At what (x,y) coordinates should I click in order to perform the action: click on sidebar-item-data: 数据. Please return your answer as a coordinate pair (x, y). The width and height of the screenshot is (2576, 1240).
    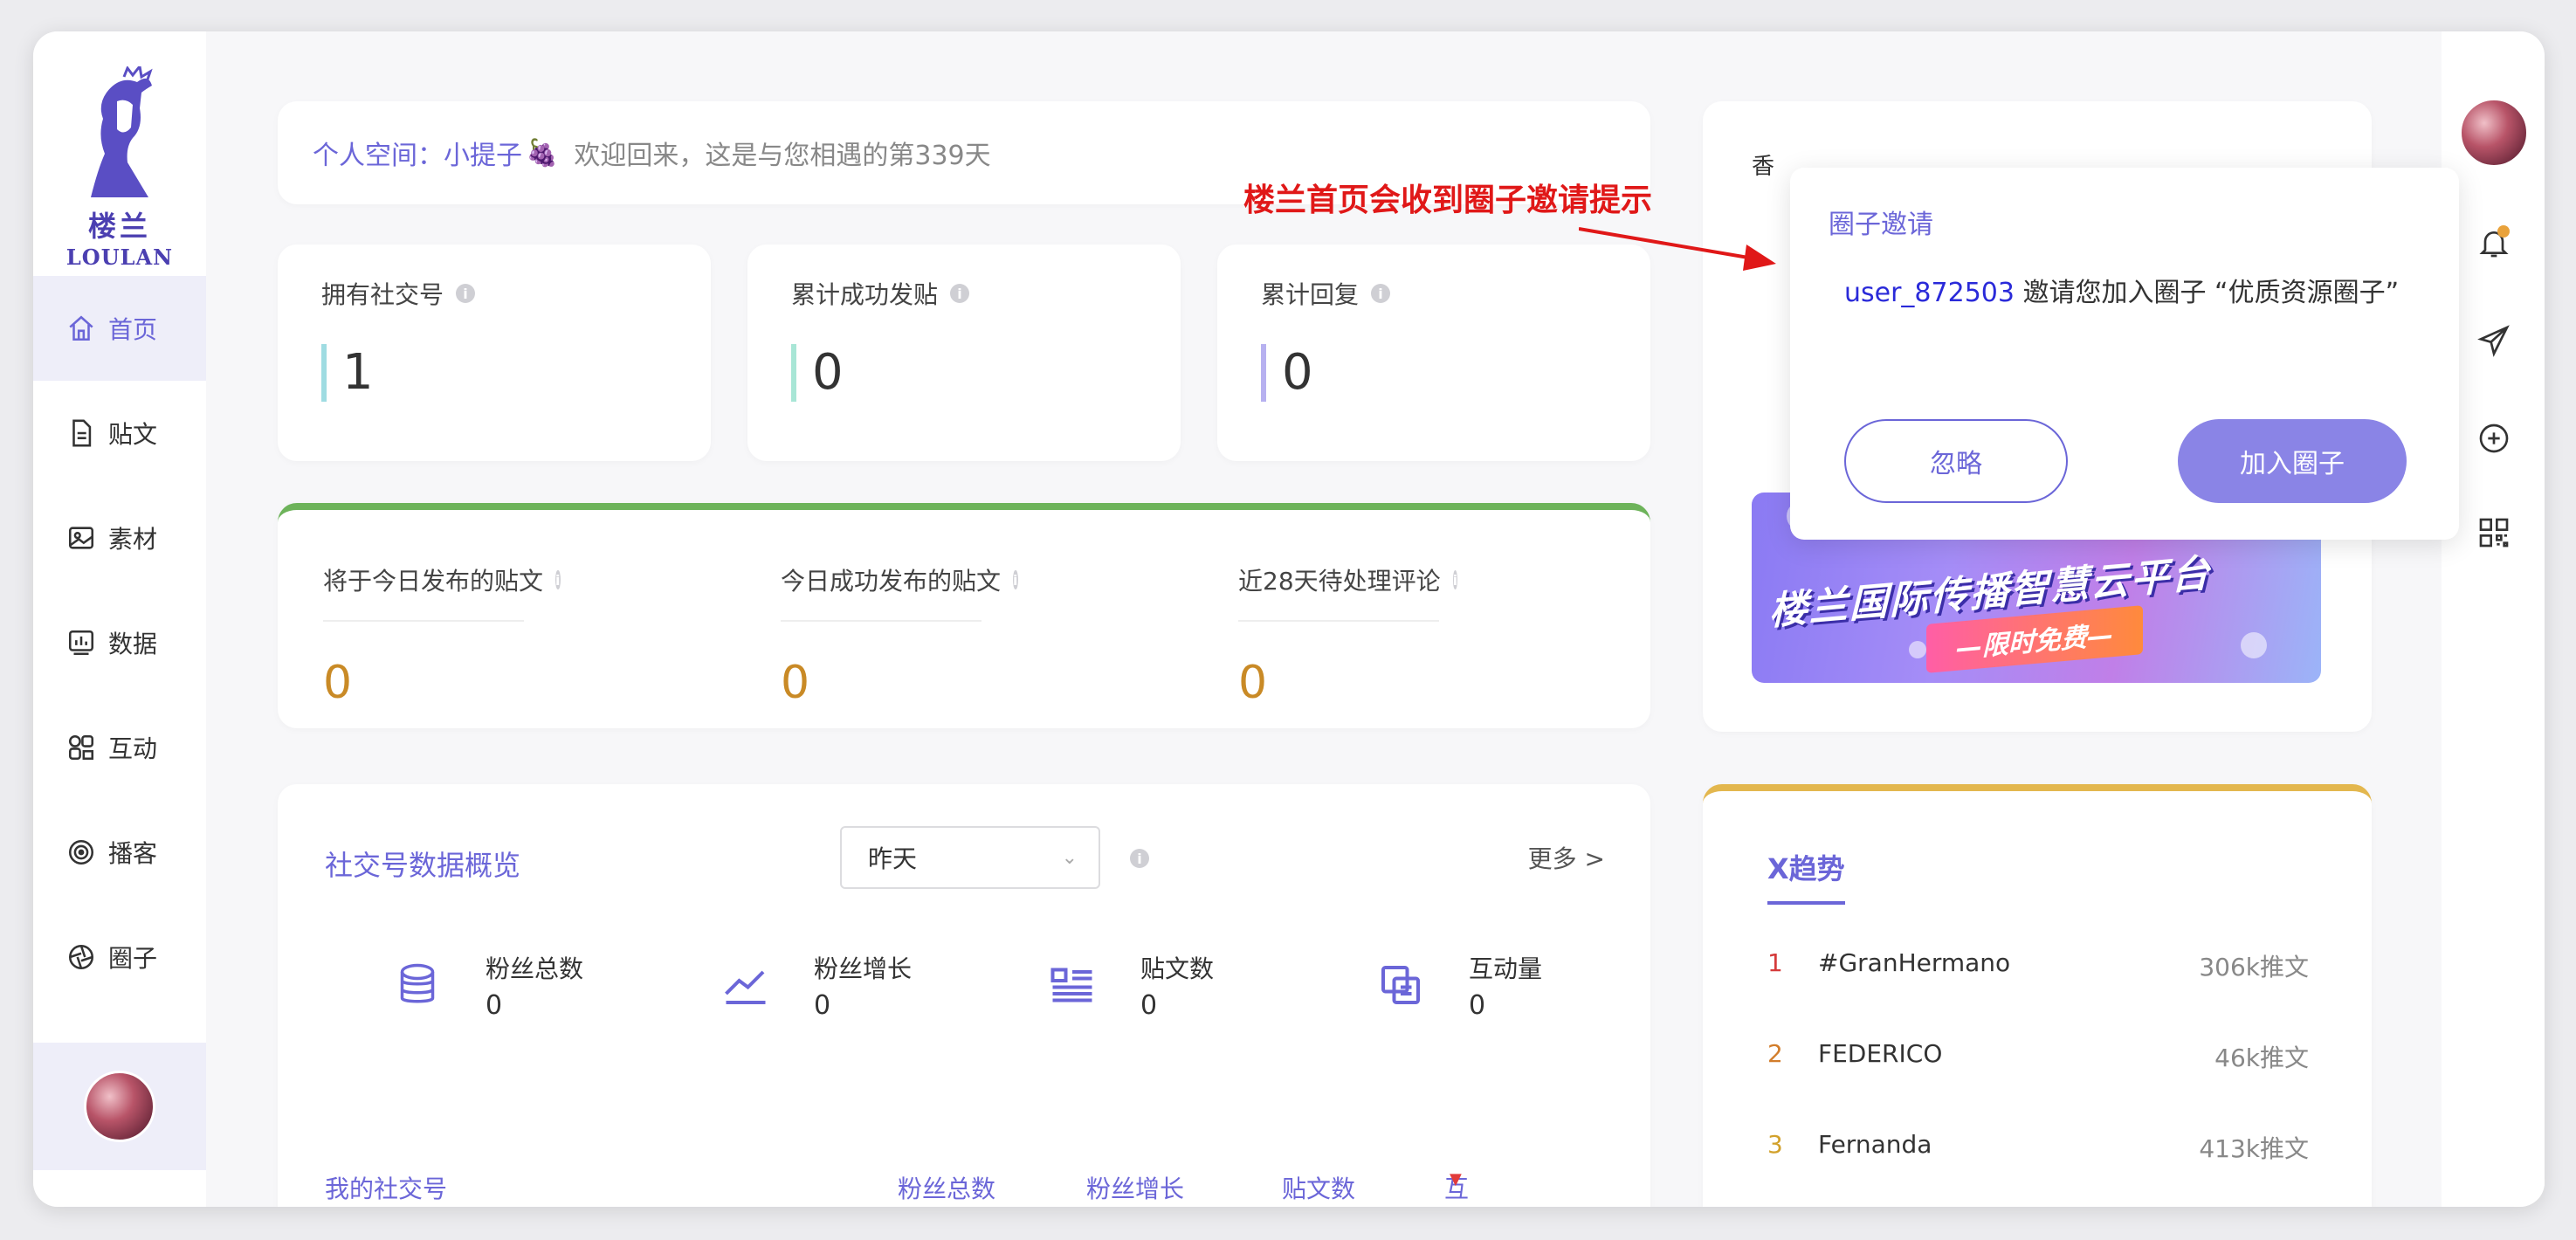
    Looking at the image, I should click on (119, 642).